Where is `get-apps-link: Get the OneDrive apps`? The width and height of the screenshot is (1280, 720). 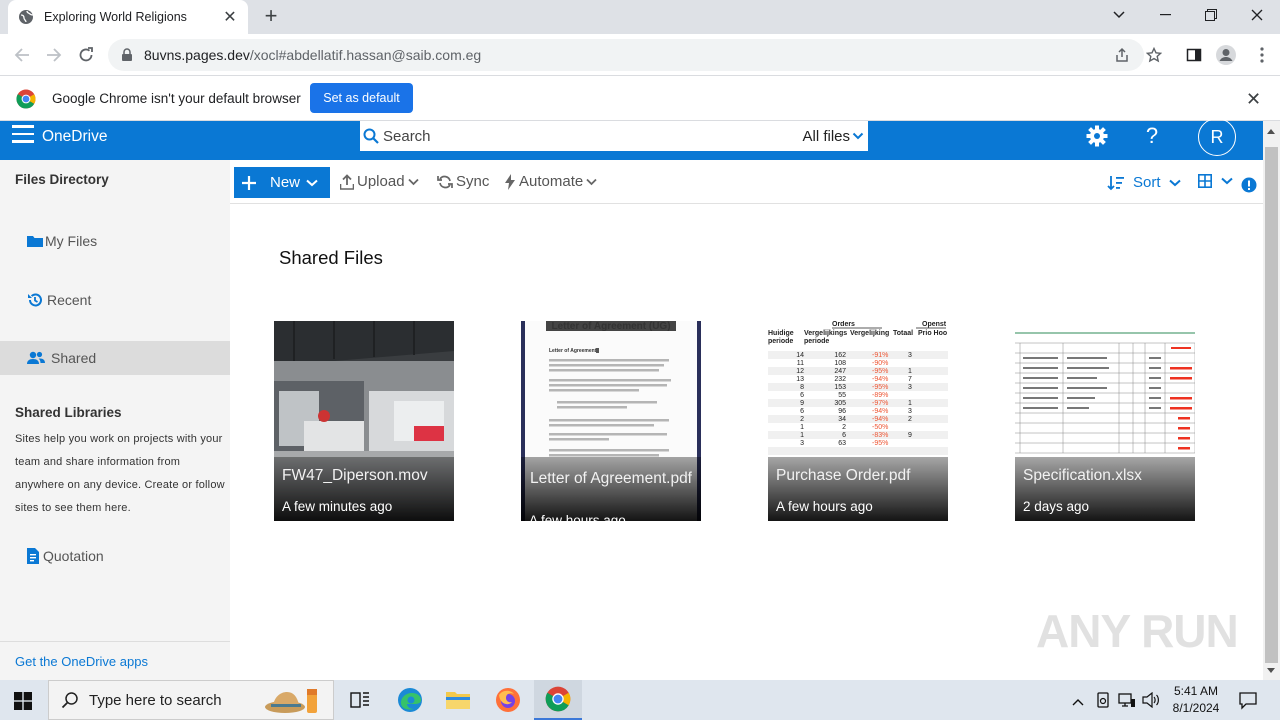
get-apps-link: Get the OneDrive apps is located at coordinates (81, 661).